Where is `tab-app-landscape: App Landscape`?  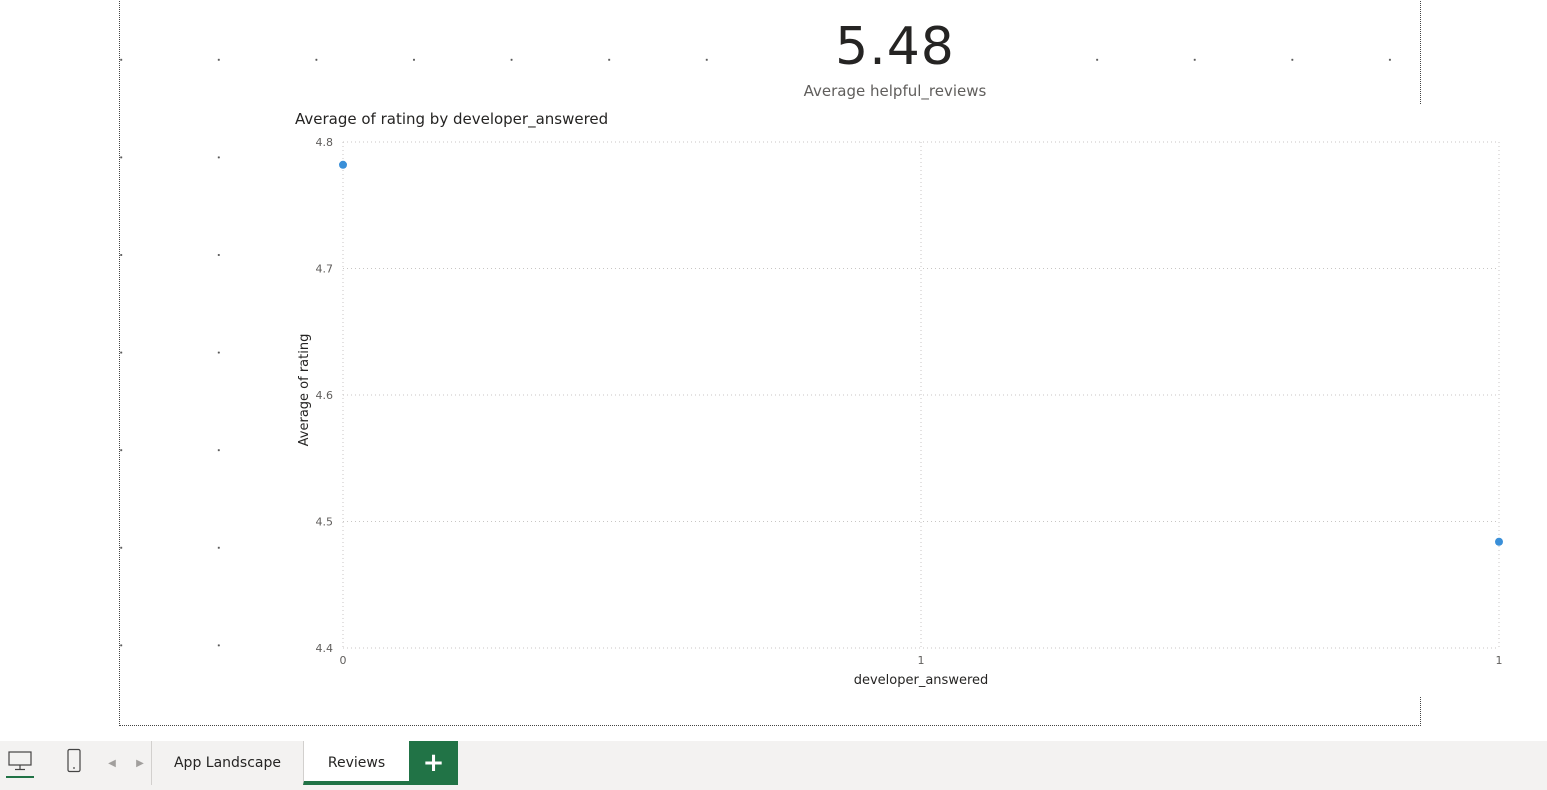
tab-app-landscape: App Landscape is located at coordinates (227, 763).